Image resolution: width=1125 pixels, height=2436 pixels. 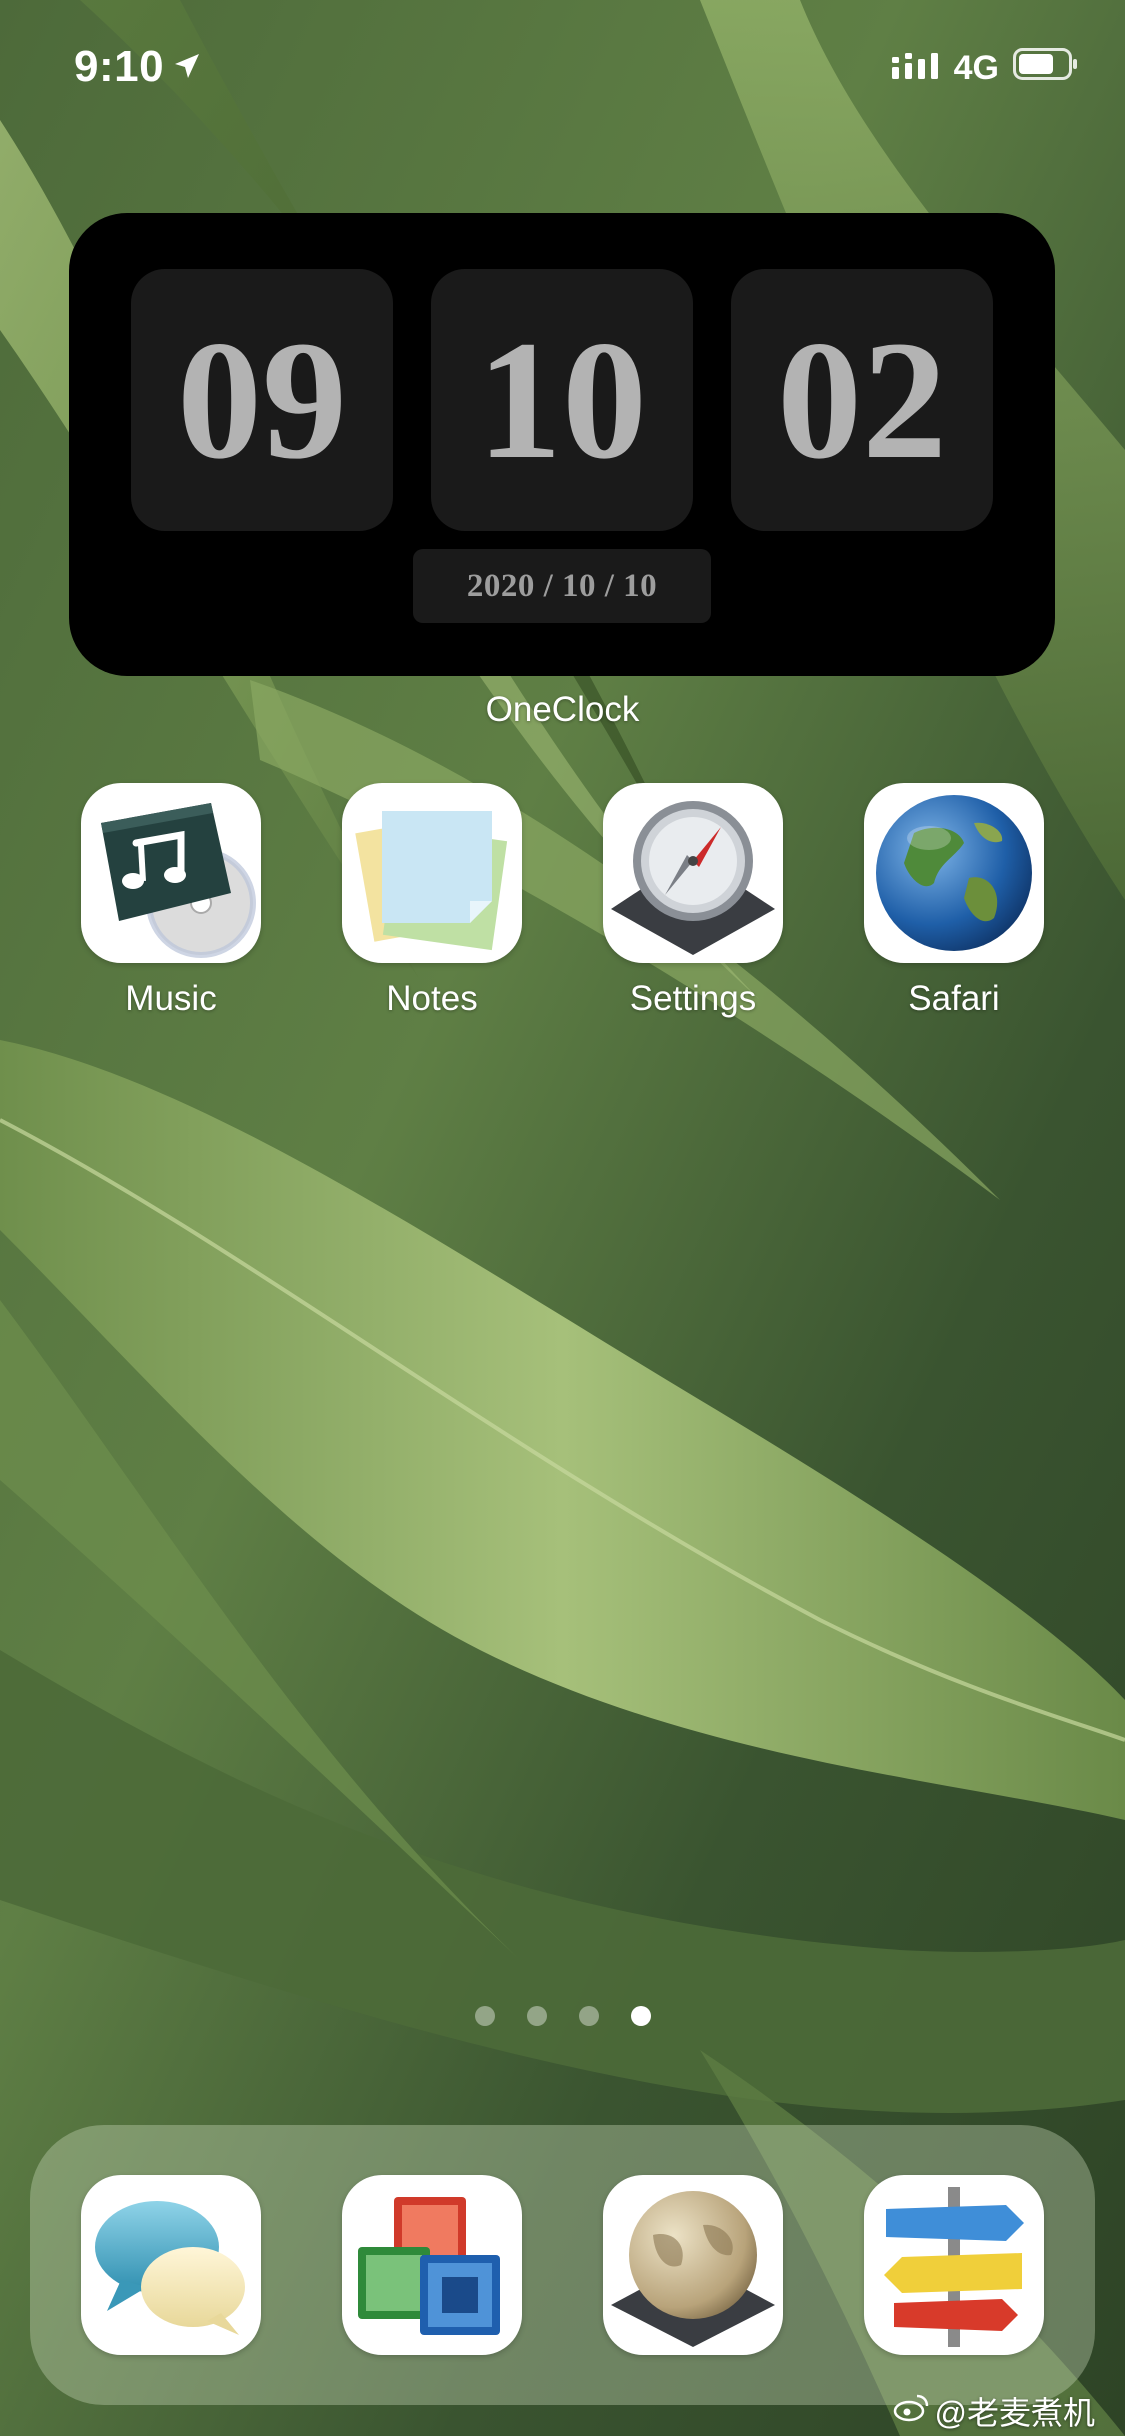 What do you see at coordinates (862, 400) in the screenshot?
I see `clock-seconds: 02` at bounding box center [862, 400].